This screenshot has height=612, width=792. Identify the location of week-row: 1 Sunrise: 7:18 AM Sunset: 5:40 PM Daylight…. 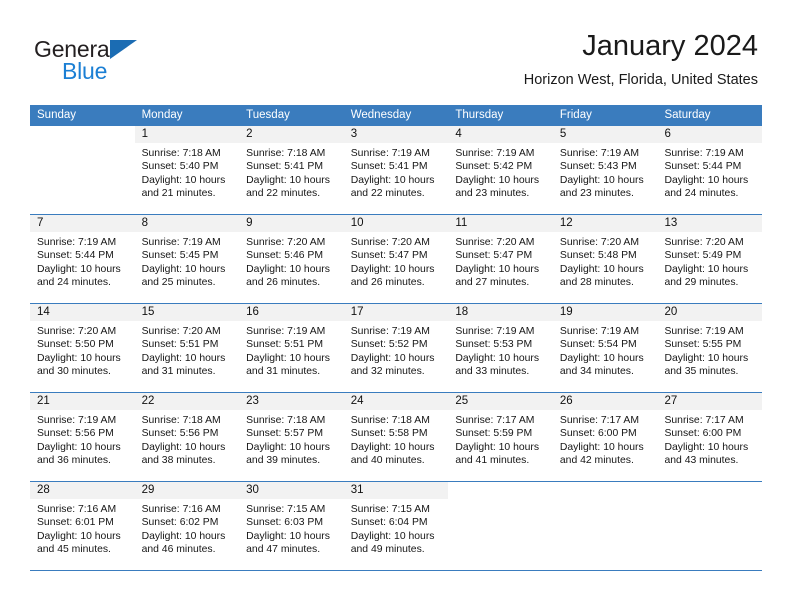
(396, 170).